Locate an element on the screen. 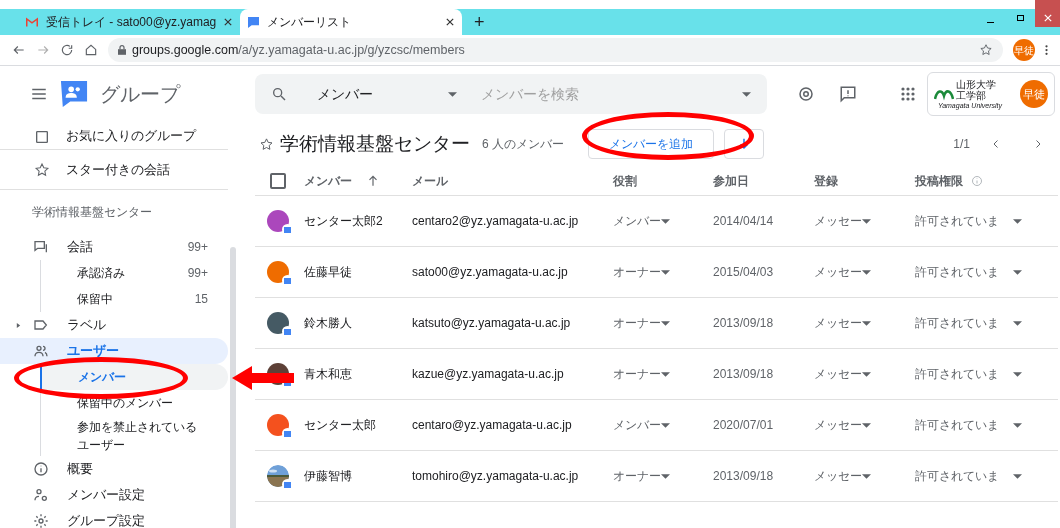 The height and width of the screenshot is (528, 1060). sidebar-subitem: 承認済み 99+ is located at coordinates (134, 273).